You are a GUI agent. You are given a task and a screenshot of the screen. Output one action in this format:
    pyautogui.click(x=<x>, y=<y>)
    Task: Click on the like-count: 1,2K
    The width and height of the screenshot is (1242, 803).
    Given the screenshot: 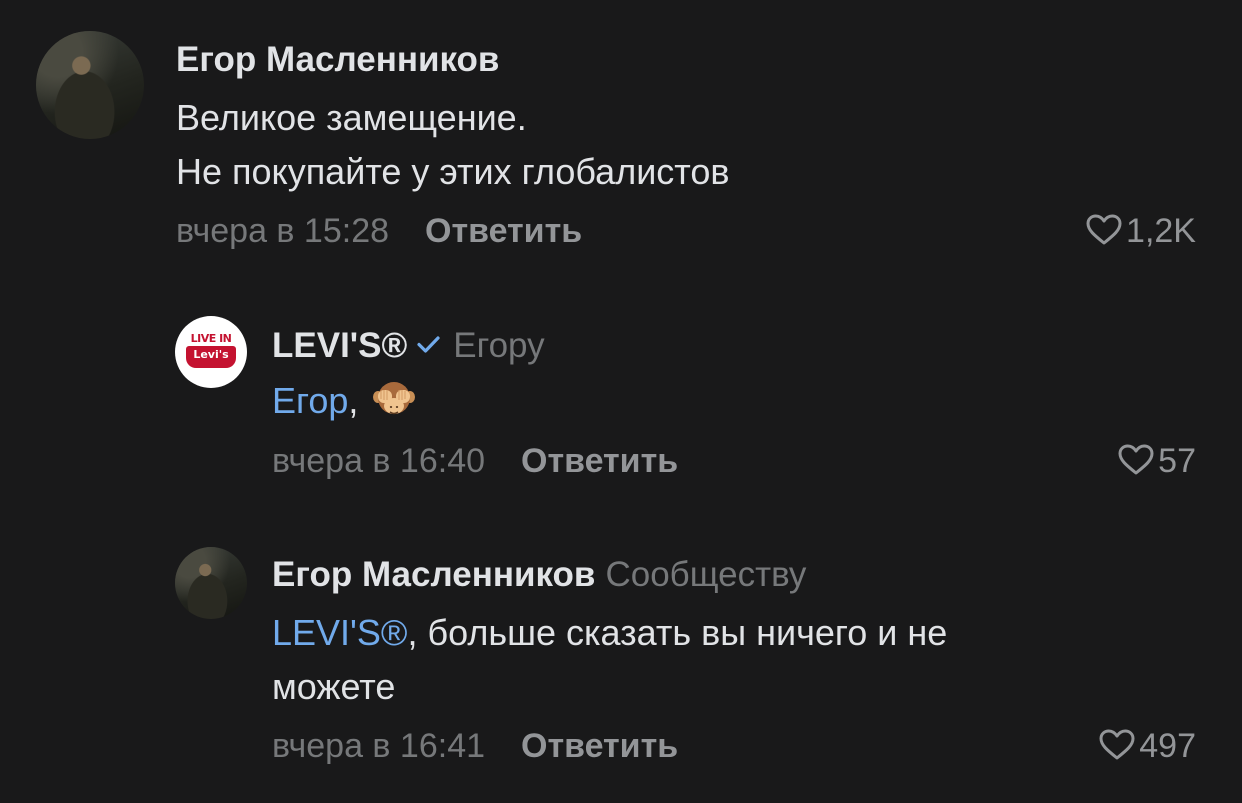 What is the action you would take?
    pyautogui.click(x=1161, y=231)
    